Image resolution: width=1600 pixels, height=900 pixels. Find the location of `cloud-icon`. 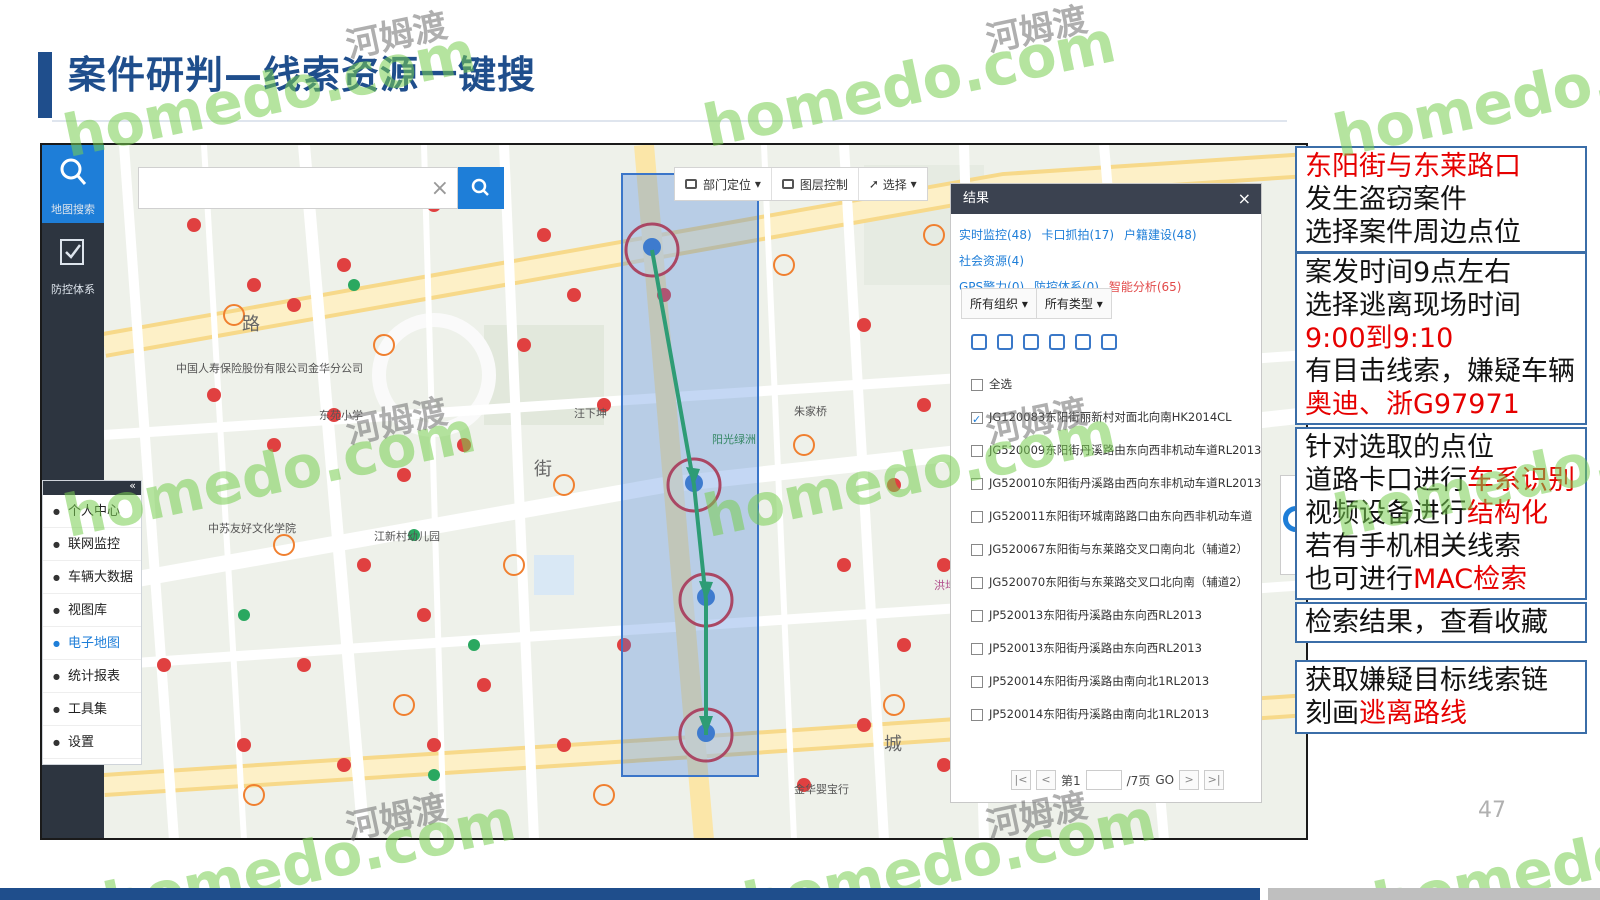

cloud-icon is located at coordinates (1031, 342).